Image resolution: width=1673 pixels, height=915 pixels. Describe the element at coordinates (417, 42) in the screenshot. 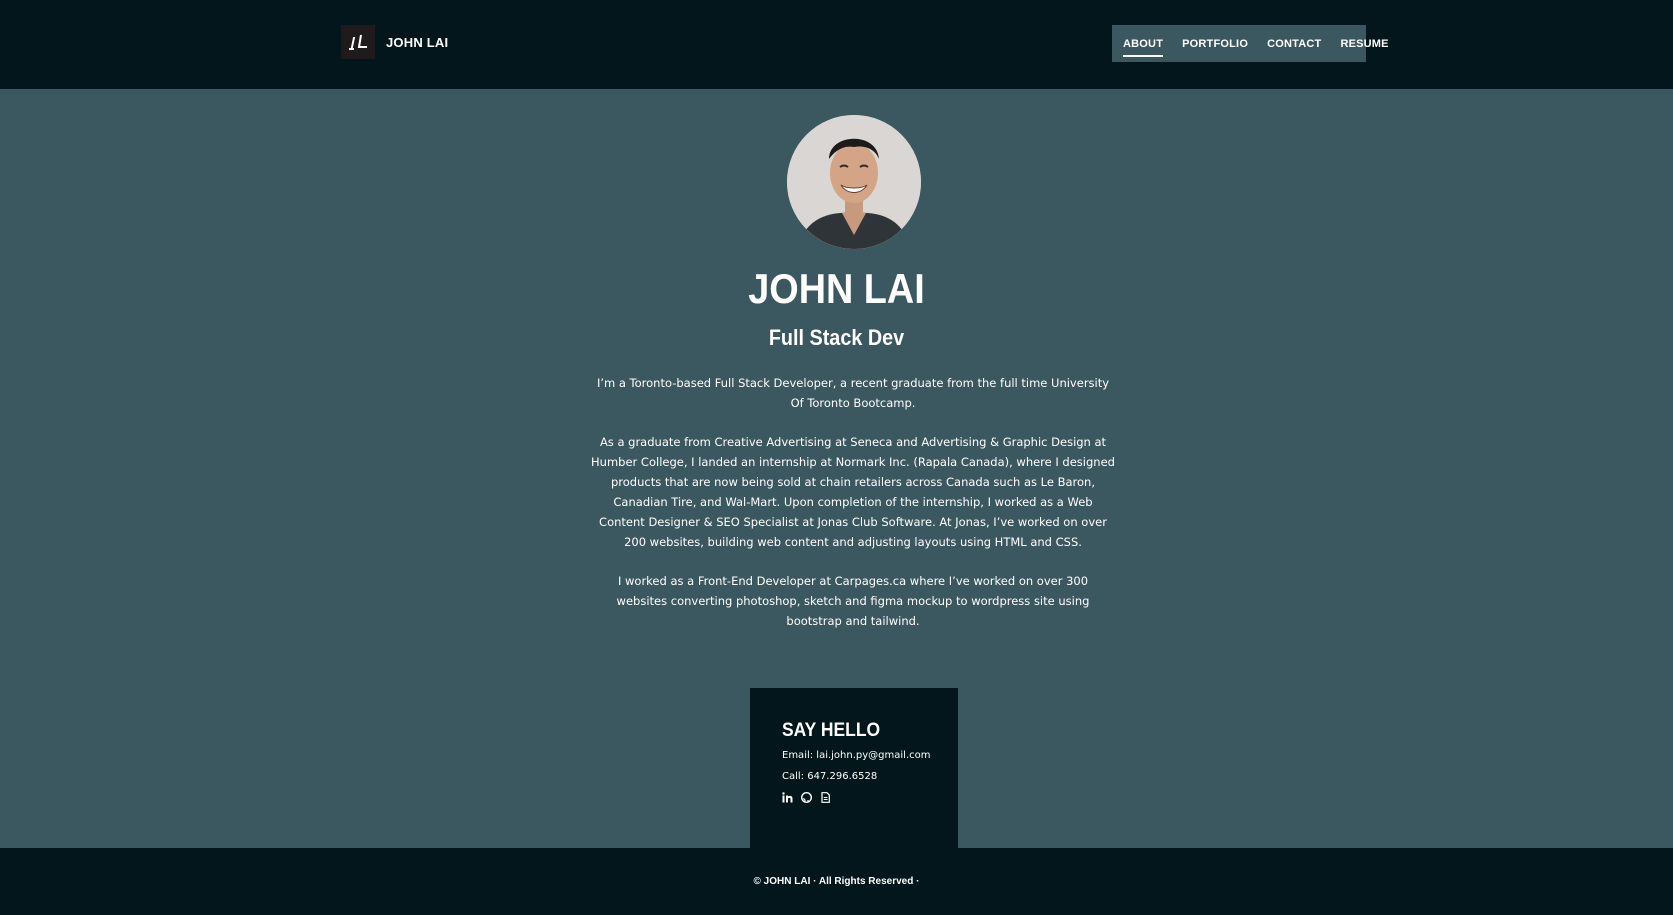

I see `brand-name: JOHN LAI` at that location.